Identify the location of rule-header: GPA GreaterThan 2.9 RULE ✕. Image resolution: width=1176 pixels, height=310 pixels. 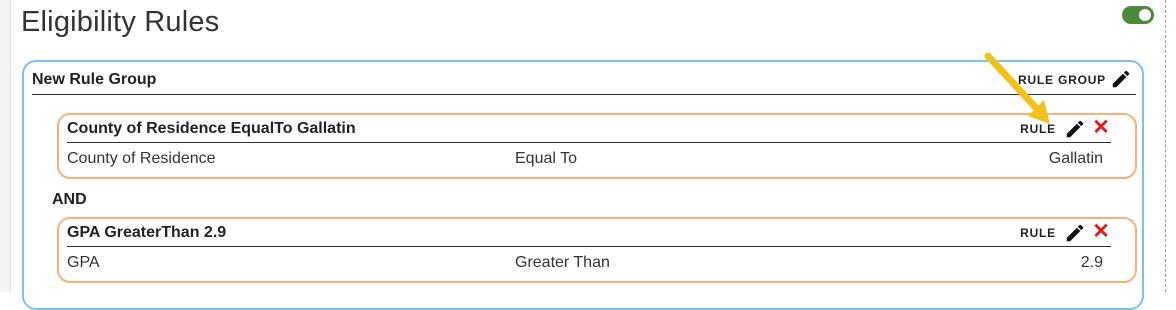
(589, 233).